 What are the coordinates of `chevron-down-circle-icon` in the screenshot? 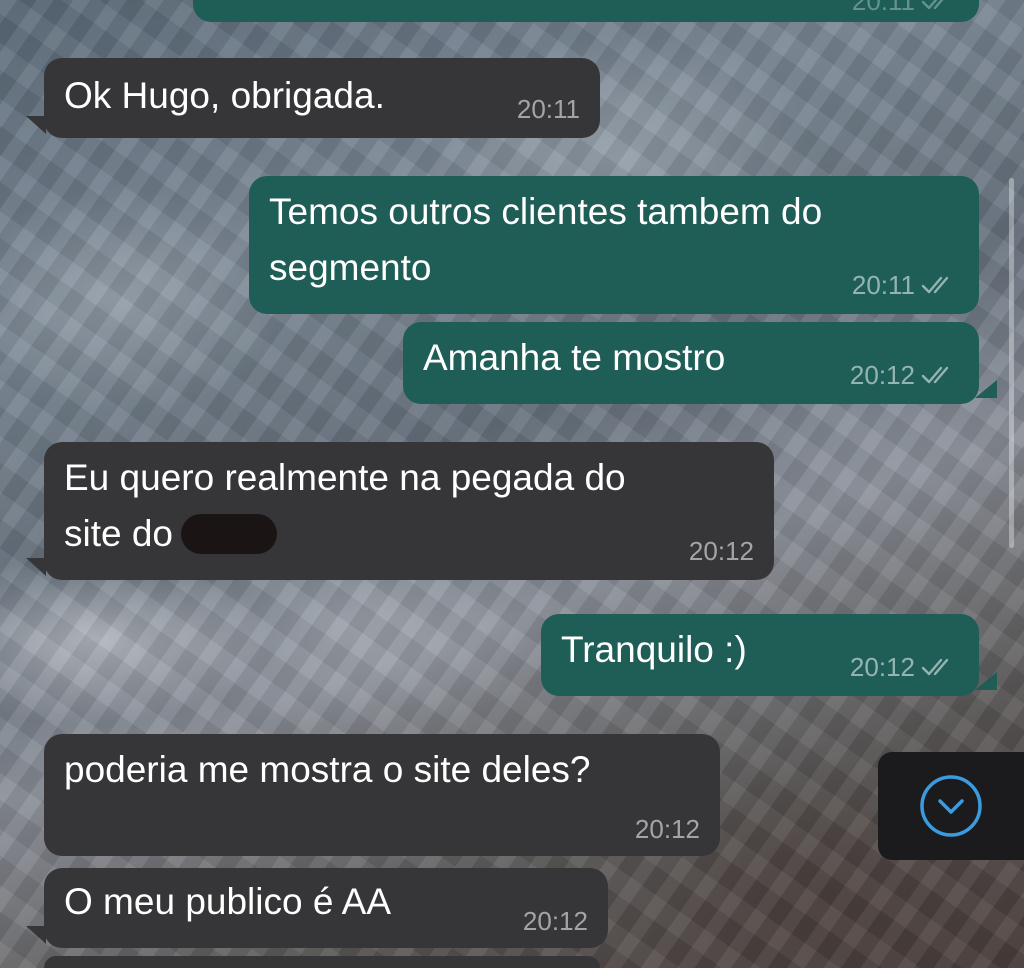 It's located at (951, 806).